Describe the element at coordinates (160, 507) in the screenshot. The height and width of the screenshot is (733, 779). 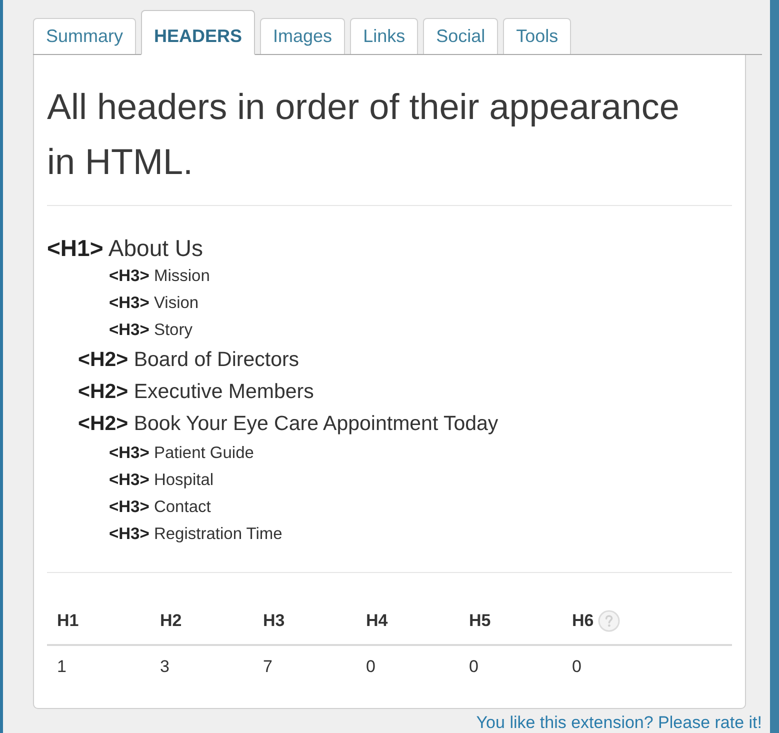
I see `header-item: <H3> Contact` at that location.